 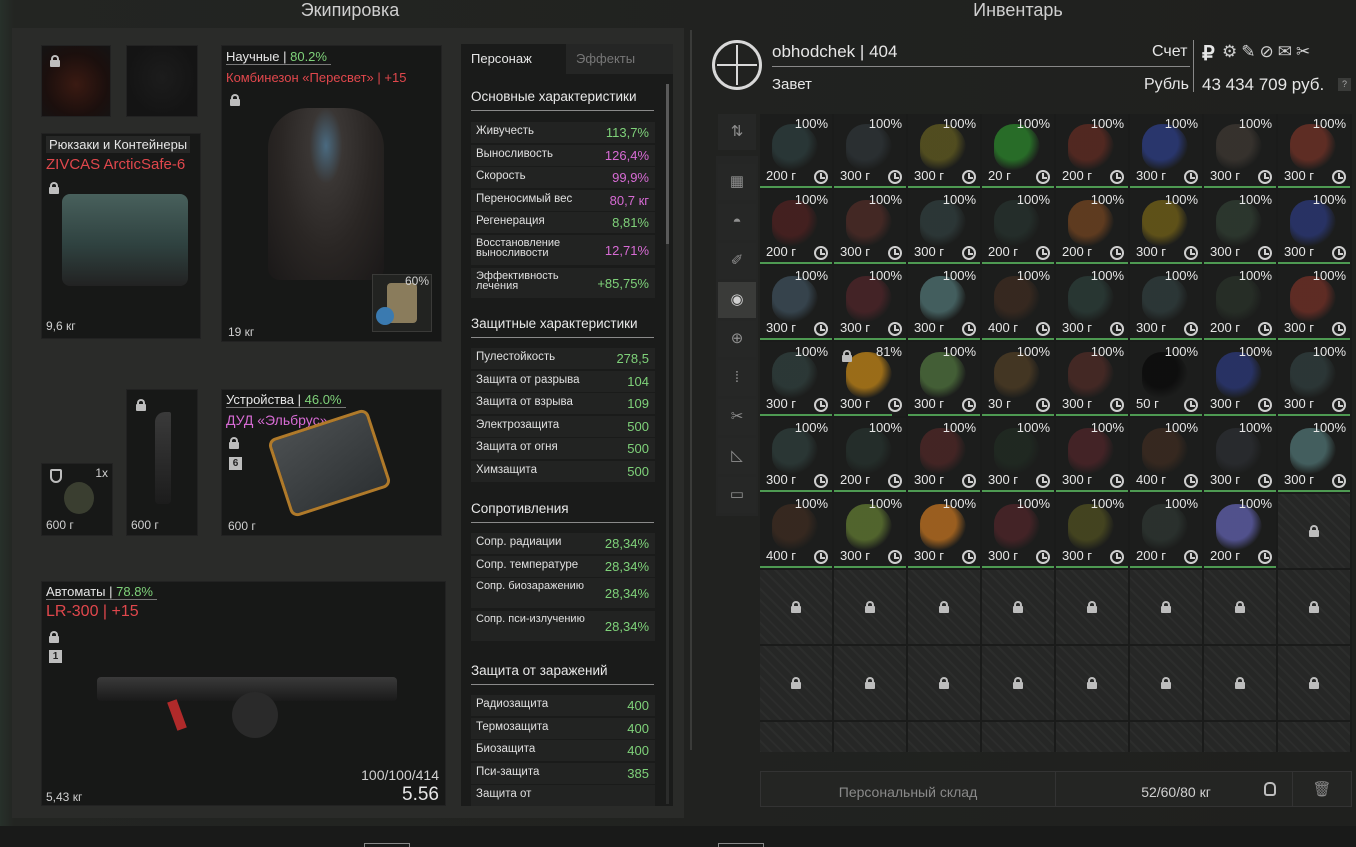 What do you see at coordinates (76, 81) in the screenshot?
I see `mask-slot` at bounding box center [76, 81].